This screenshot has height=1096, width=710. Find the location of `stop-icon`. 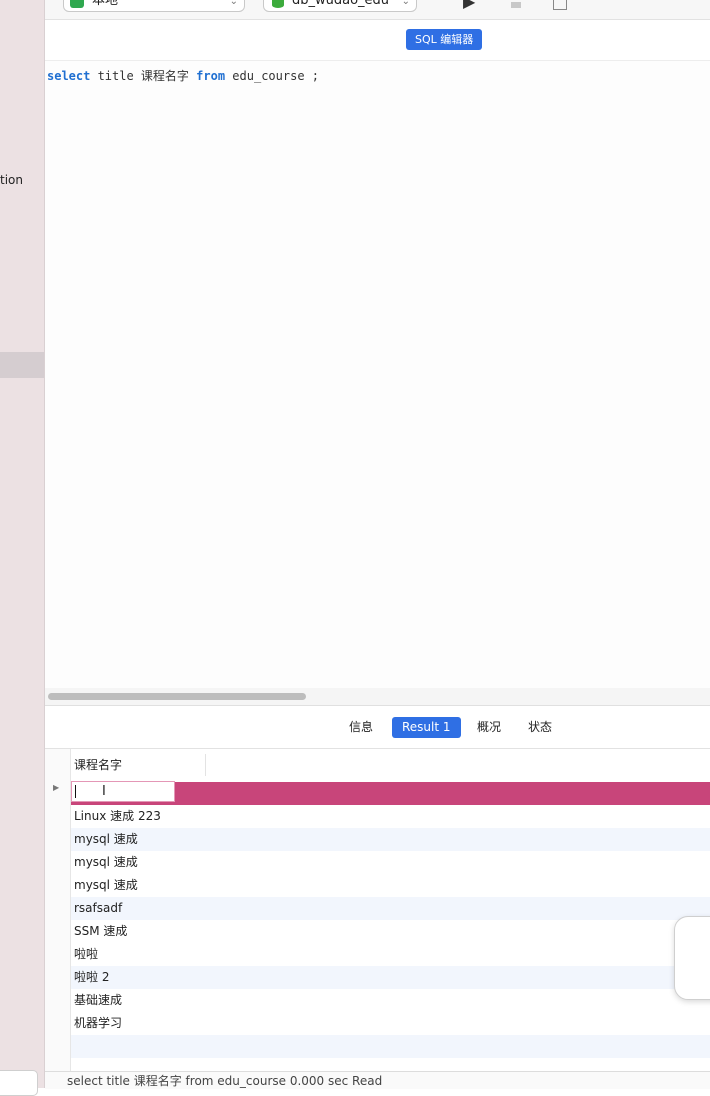

stop-icon is located at coordinates (516, 5).